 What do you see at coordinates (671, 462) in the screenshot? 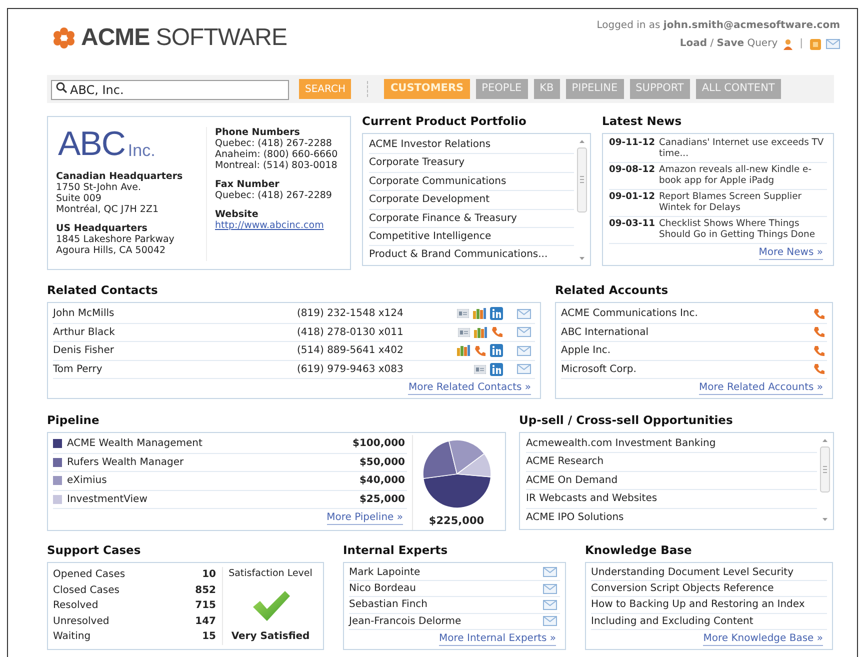
I see `opportunity-item: ACME Research` at bounding box center [671, 462].